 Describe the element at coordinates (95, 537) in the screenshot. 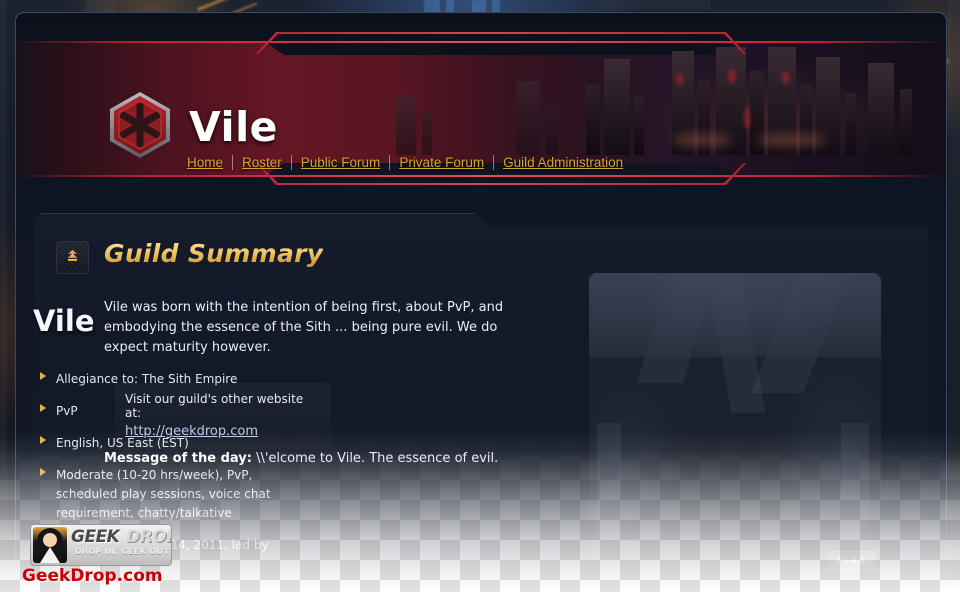

I see `watermark-word-geek: GEEK` at that location.